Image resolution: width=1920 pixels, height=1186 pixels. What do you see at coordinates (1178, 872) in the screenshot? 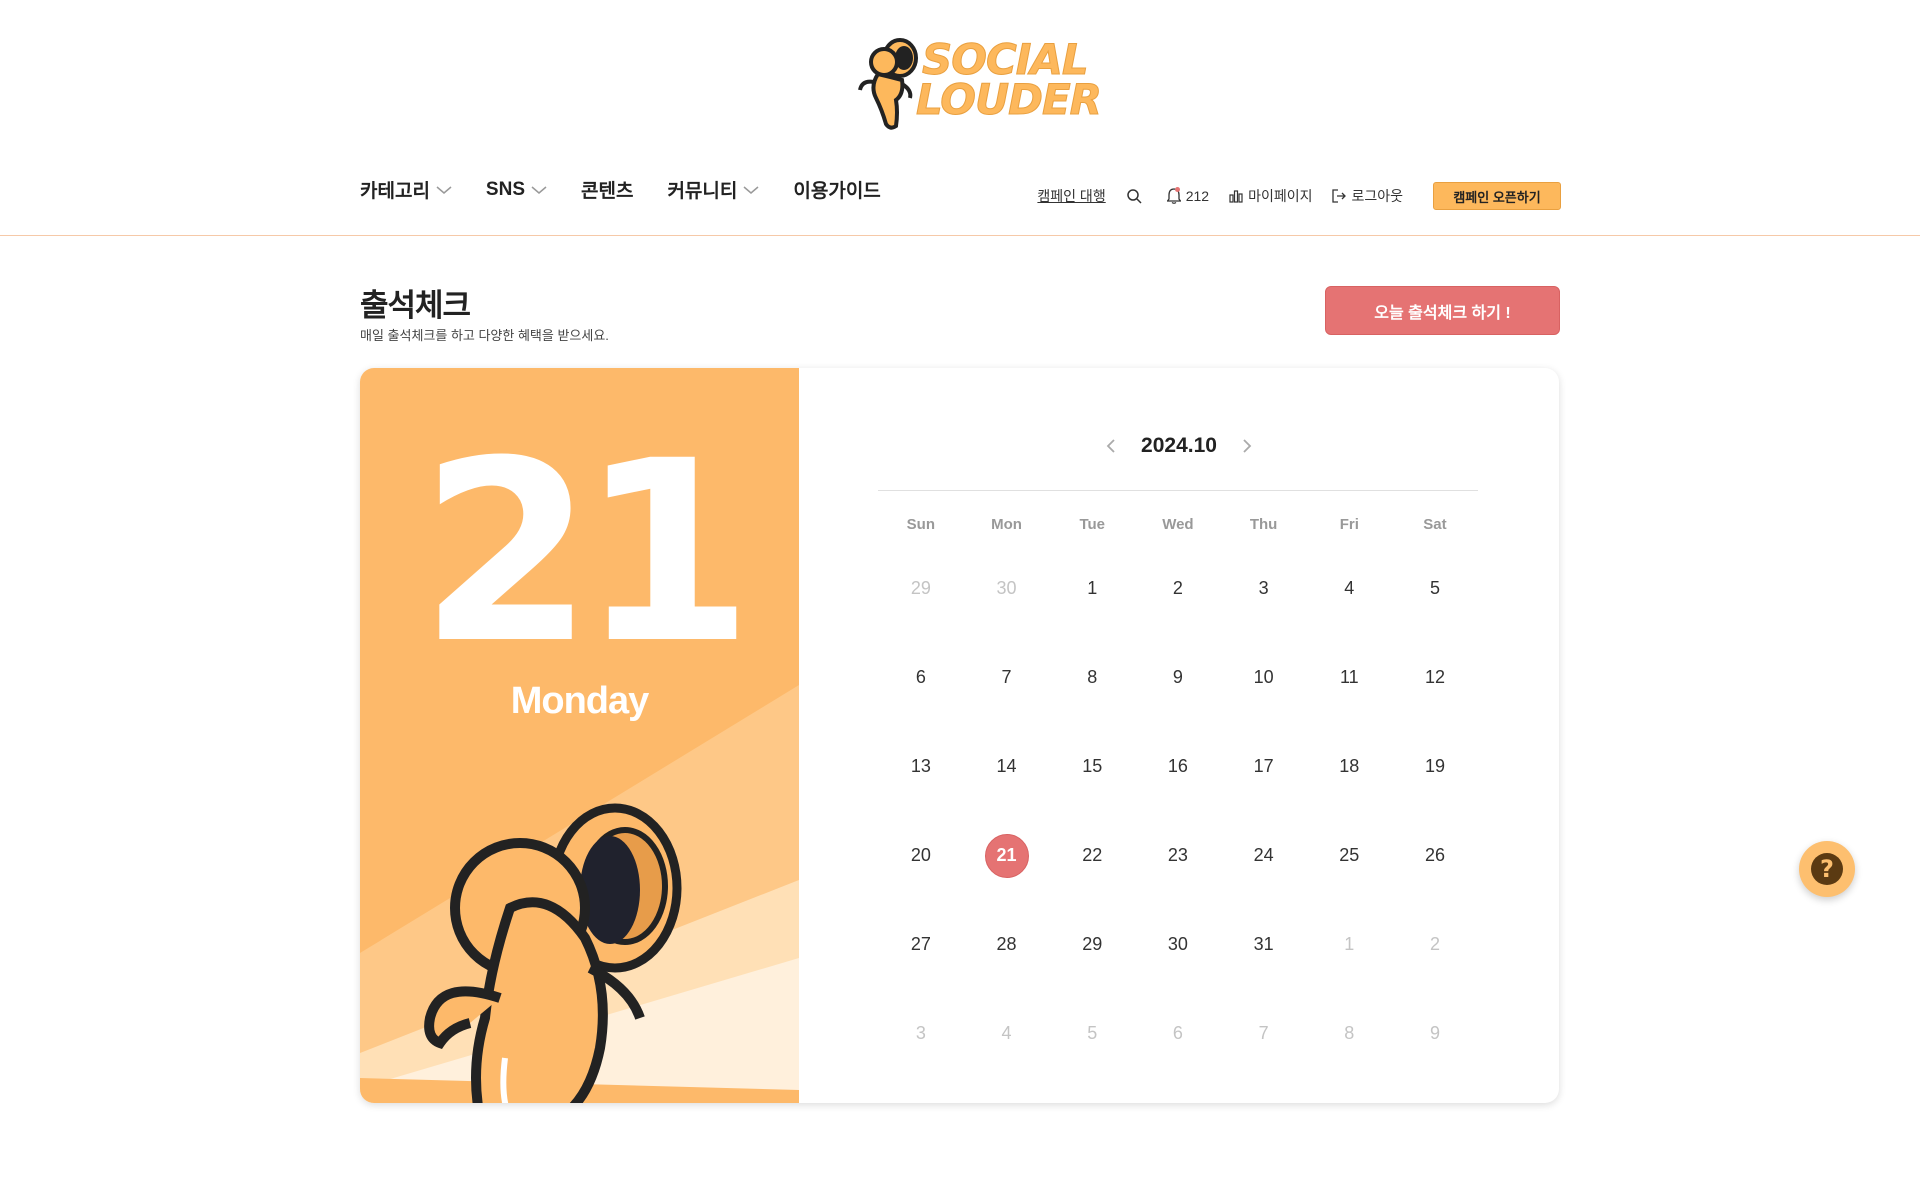
I see `calendar-day: 23` at bounding box center [1178, 872].